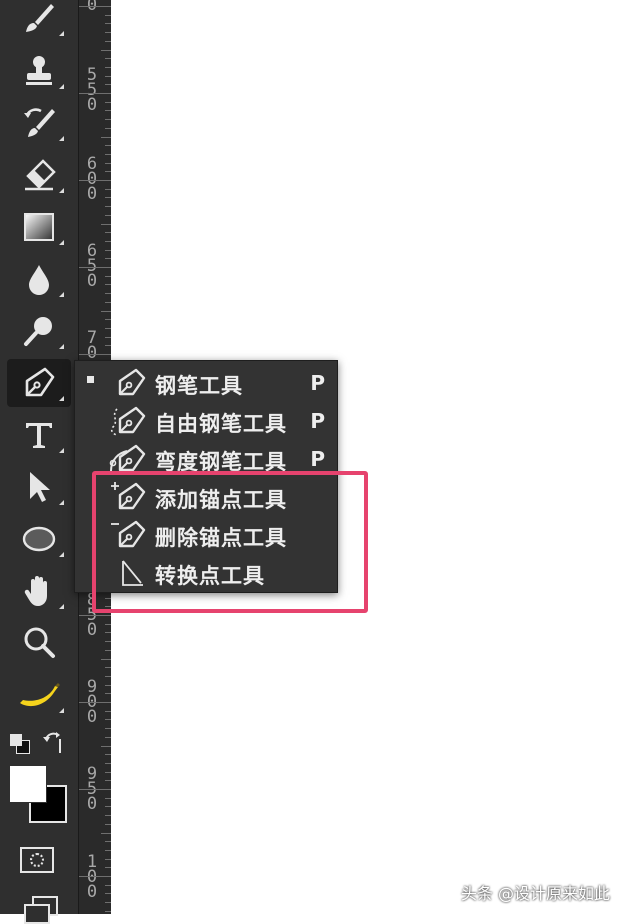 This screenshot has width=624, height=924. I want to click on type-tool, so click(39, 435).